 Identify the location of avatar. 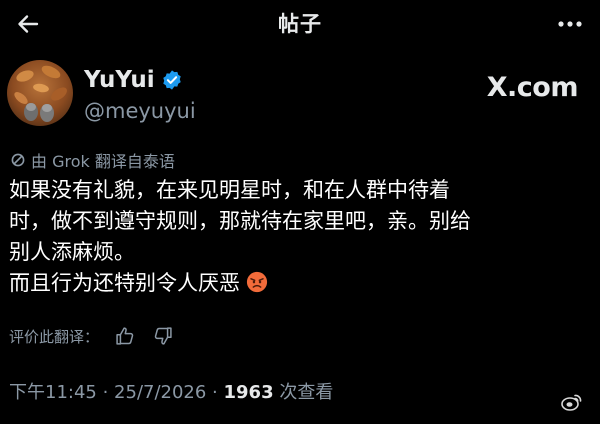
(40, 93).